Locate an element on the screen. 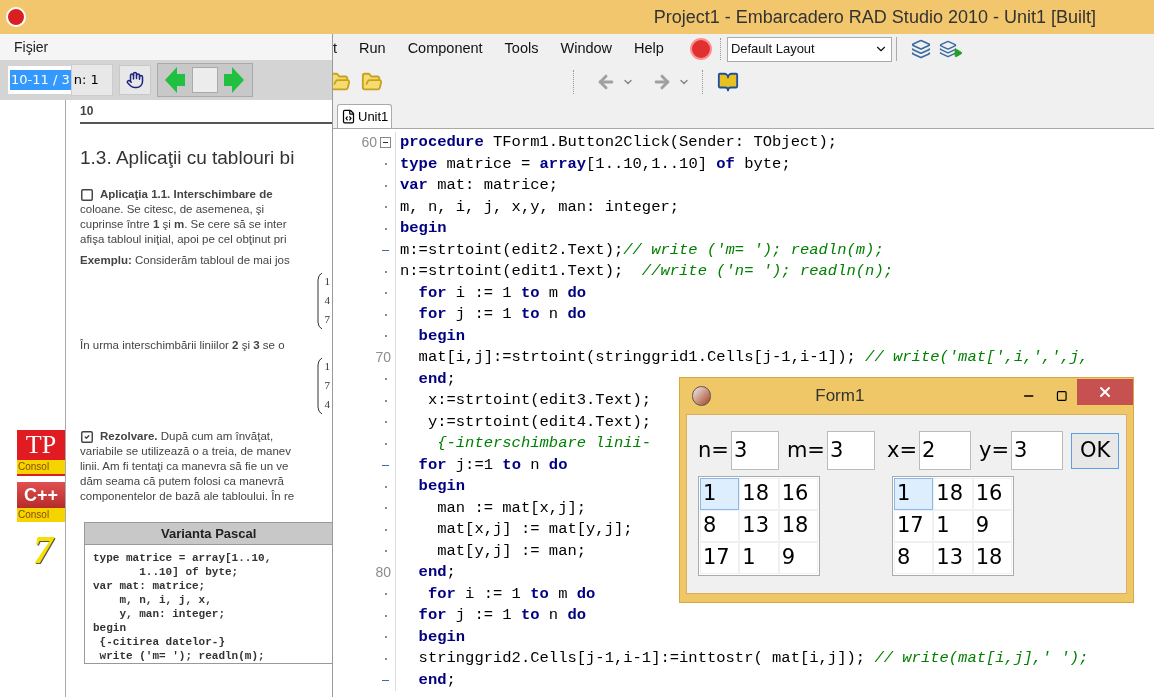 This screenshot has width=1154, height=697. code-line: y:=strtoint(edit4.Text); is located at coordinates (539, 422).